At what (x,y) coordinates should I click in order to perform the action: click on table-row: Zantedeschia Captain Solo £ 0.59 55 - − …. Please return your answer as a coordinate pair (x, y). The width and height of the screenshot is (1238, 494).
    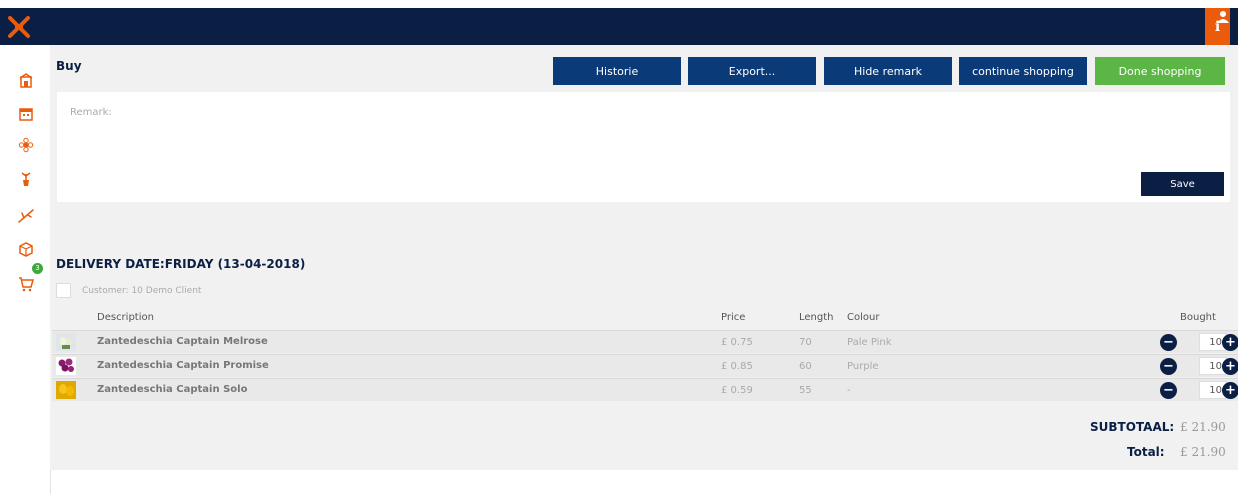
    Looking at the image, I should click on (645, 389).